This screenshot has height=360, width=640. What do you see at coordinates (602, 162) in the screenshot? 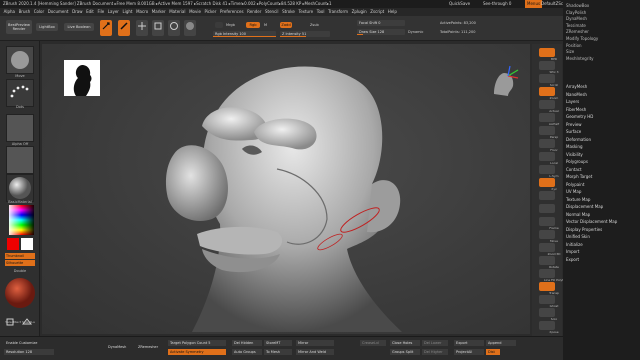
I see `palette-item-polygroups: Polygroups` at bounding box center [602, 162].